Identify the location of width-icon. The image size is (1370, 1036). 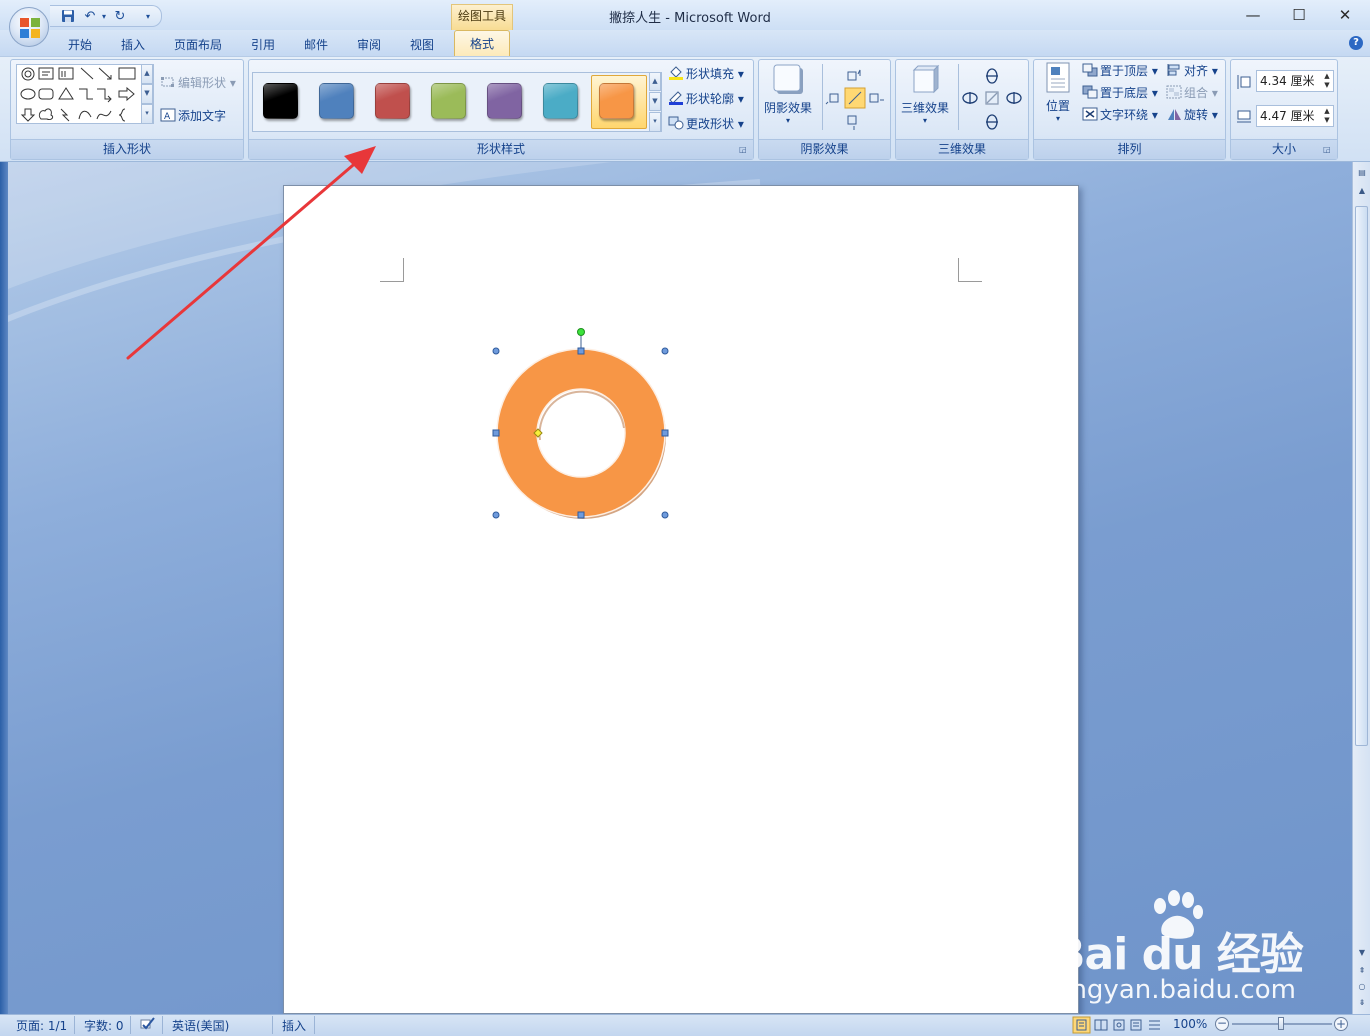
(1244, 116).